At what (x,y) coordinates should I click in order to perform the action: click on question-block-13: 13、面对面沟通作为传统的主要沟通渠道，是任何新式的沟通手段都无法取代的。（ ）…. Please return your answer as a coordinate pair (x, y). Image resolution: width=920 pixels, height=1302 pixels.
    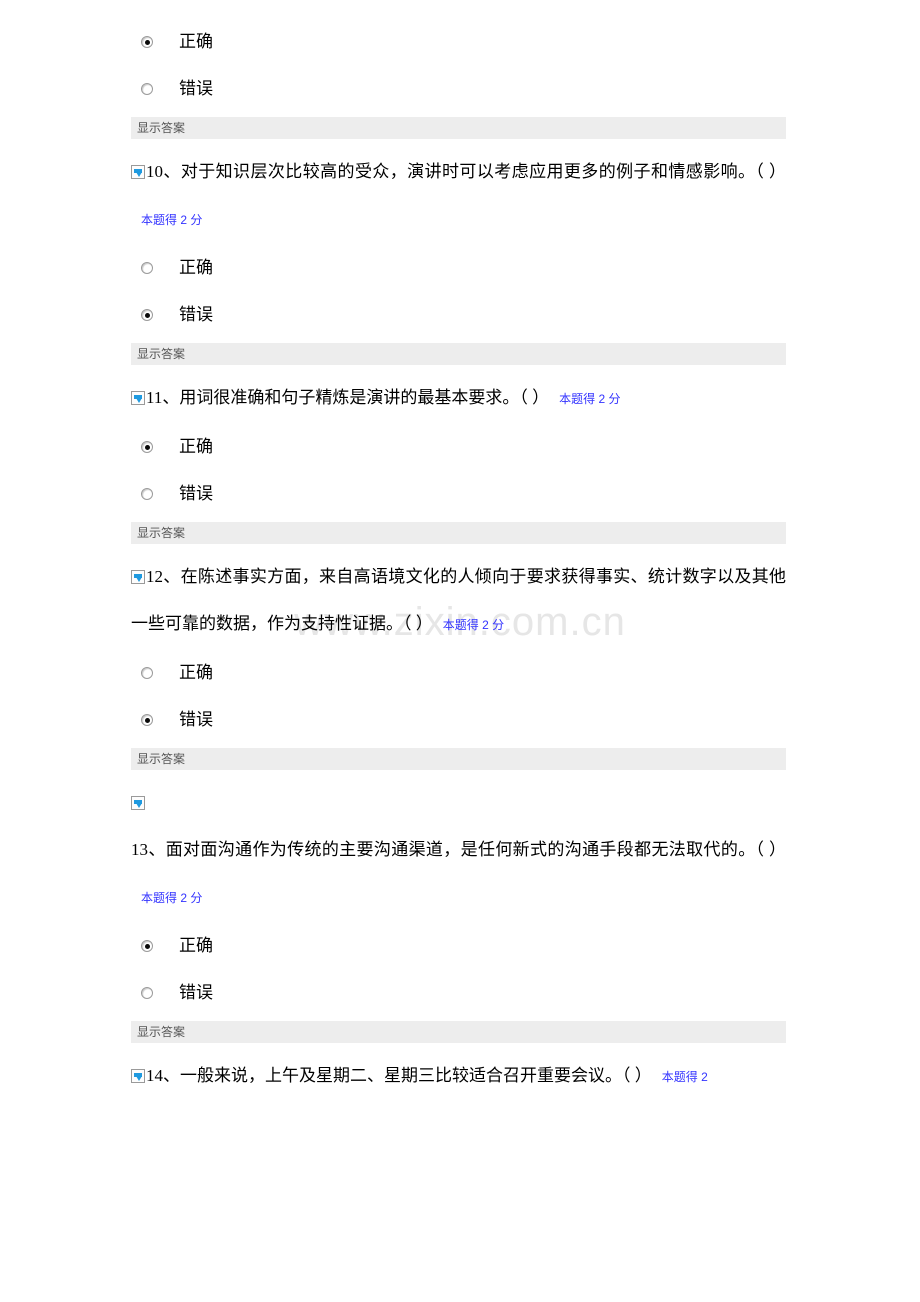
    Looking at the image, I should click on (458, 906).